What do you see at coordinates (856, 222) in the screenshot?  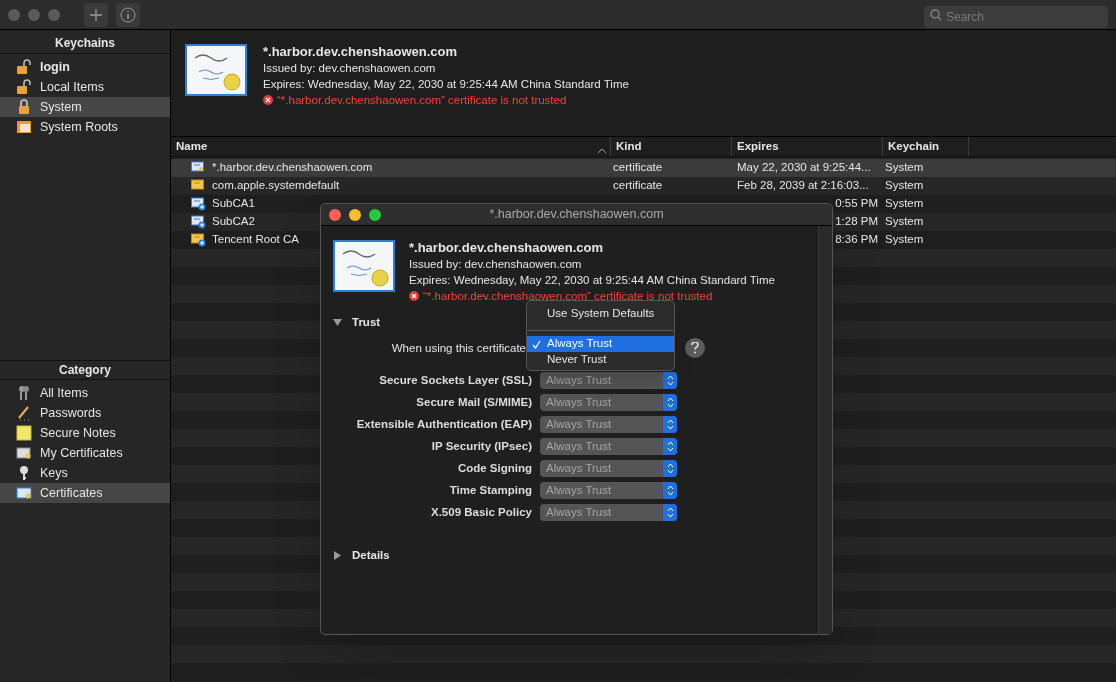 I see `table-cell-text: 1:28 PM` at bounding box center [856, 222].